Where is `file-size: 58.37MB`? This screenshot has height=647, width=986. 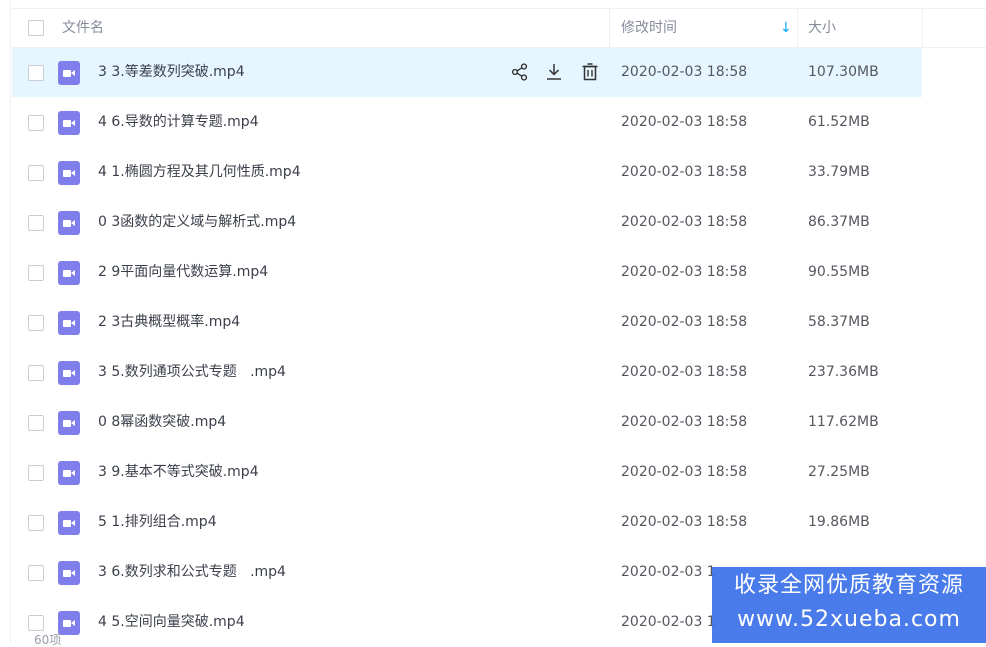 file-size: 58.37MB is located at coordinates (839, 322).